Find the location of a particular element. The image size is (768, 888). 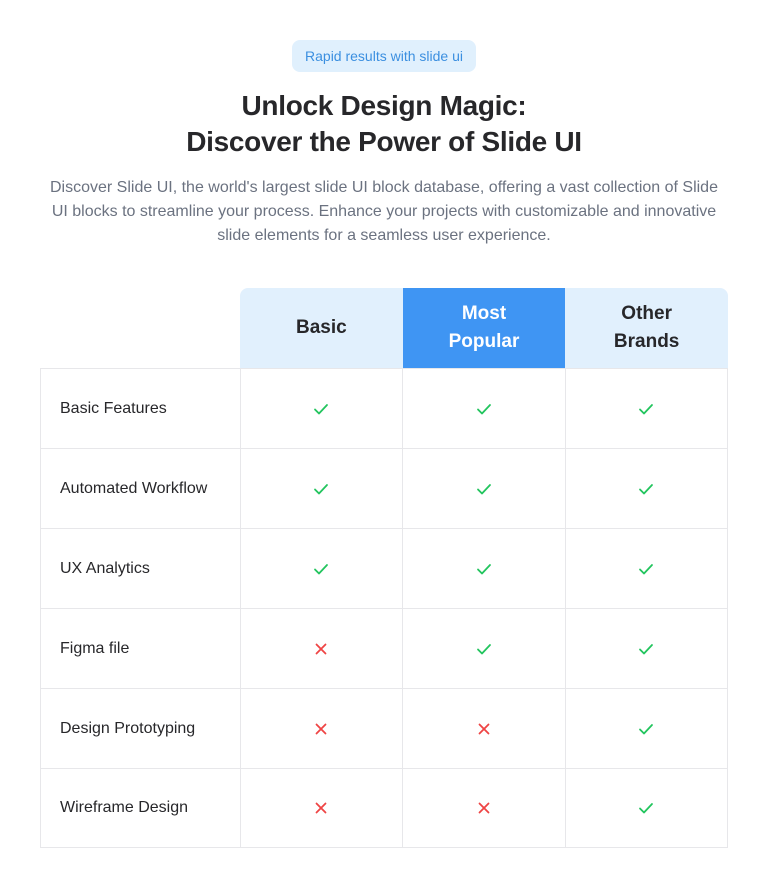

feature-label: Automated Workflow is located at coordinates (141, 488).